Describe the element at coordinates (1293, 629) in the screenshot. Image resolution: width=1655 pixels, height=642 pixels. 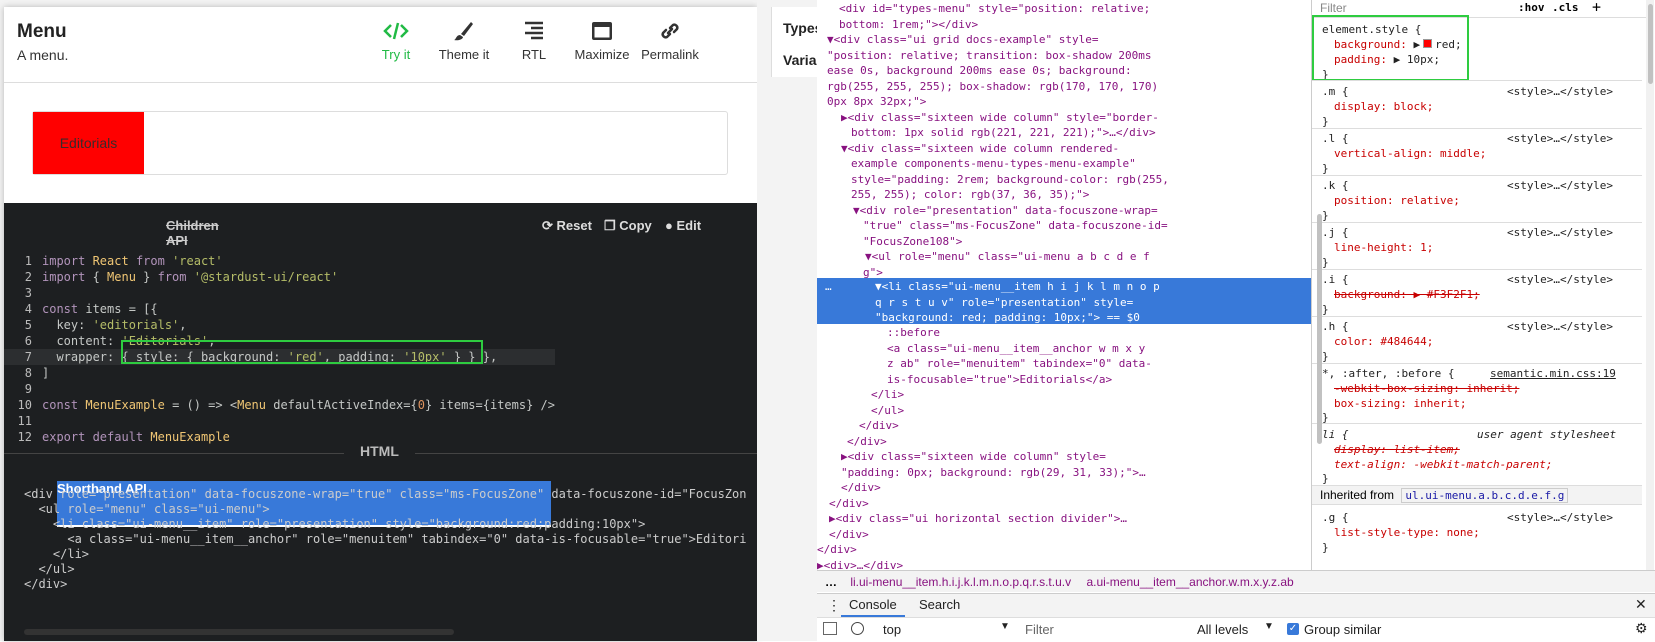
I see `group-similar-checkbox: ✓` at that location.